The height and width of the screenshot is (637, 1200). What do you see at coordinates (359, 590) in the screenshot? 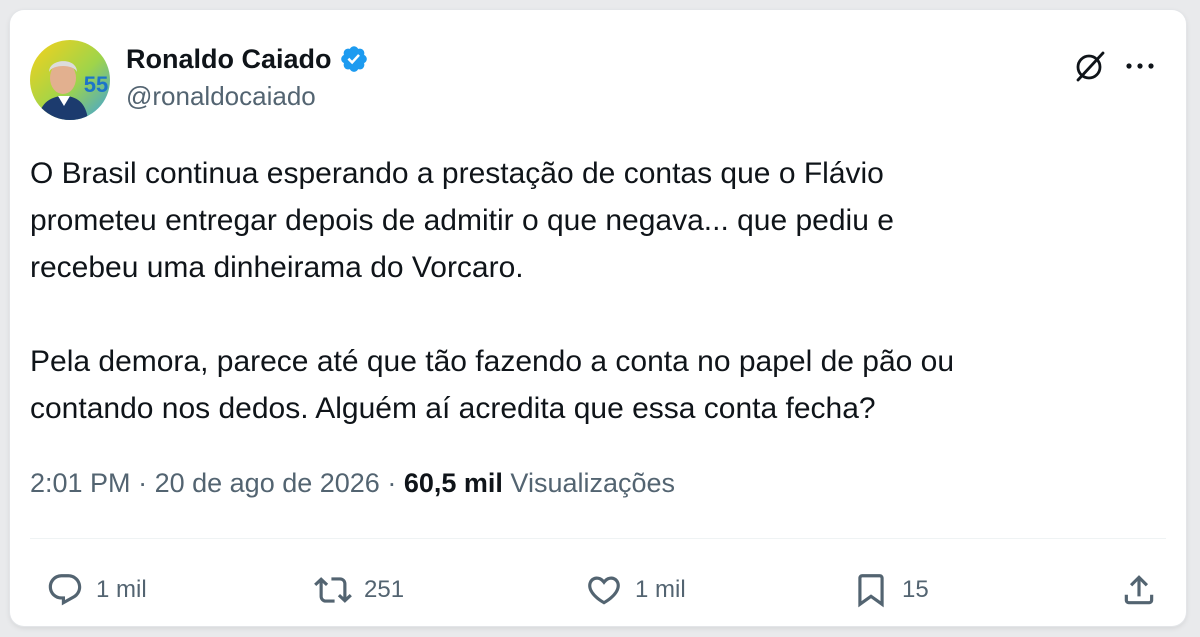
I see `retweet-button: 251` at bounding box center [359, 590].